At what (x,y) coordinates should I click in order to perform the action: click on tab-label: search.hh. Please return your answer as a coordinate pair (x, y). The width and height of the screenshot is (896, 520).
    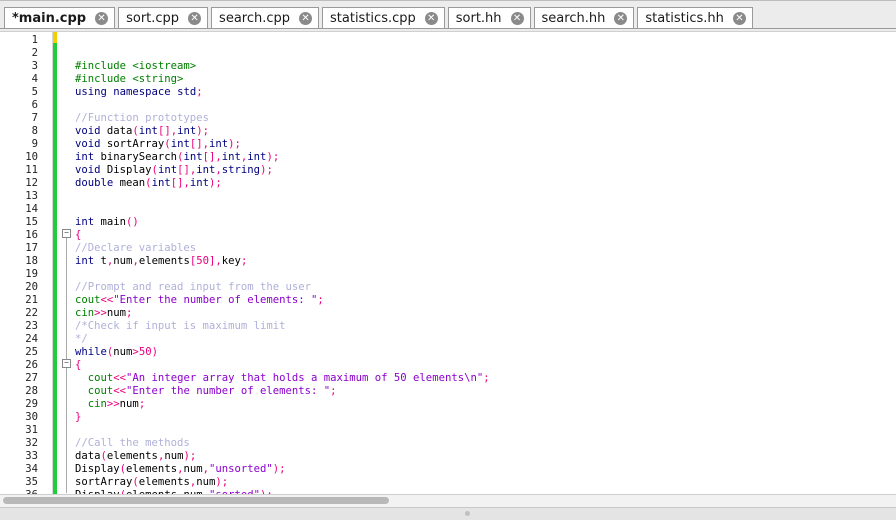
    Looking at the image, I should click on (573, 18).